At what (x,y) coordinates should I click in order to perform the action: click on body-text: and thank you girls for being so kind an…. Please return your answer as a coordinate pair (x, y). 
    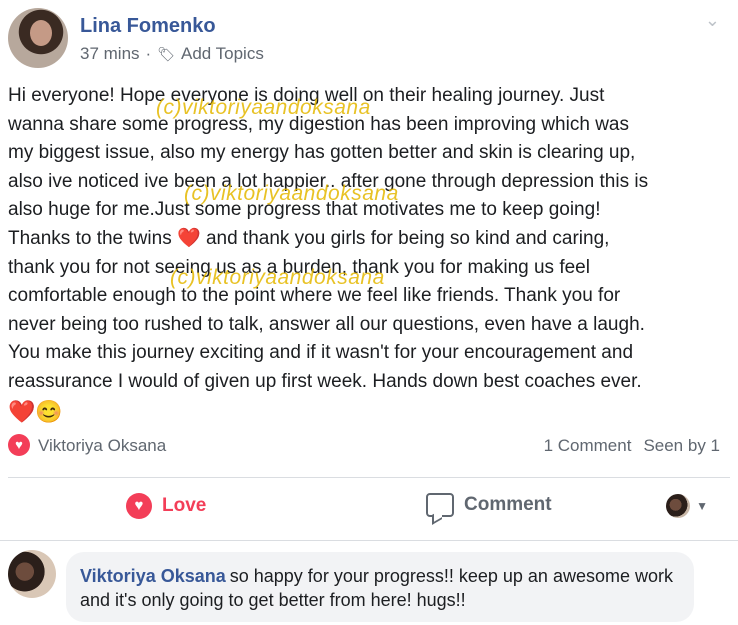
    Looking at the image, I should click on (407, 238).